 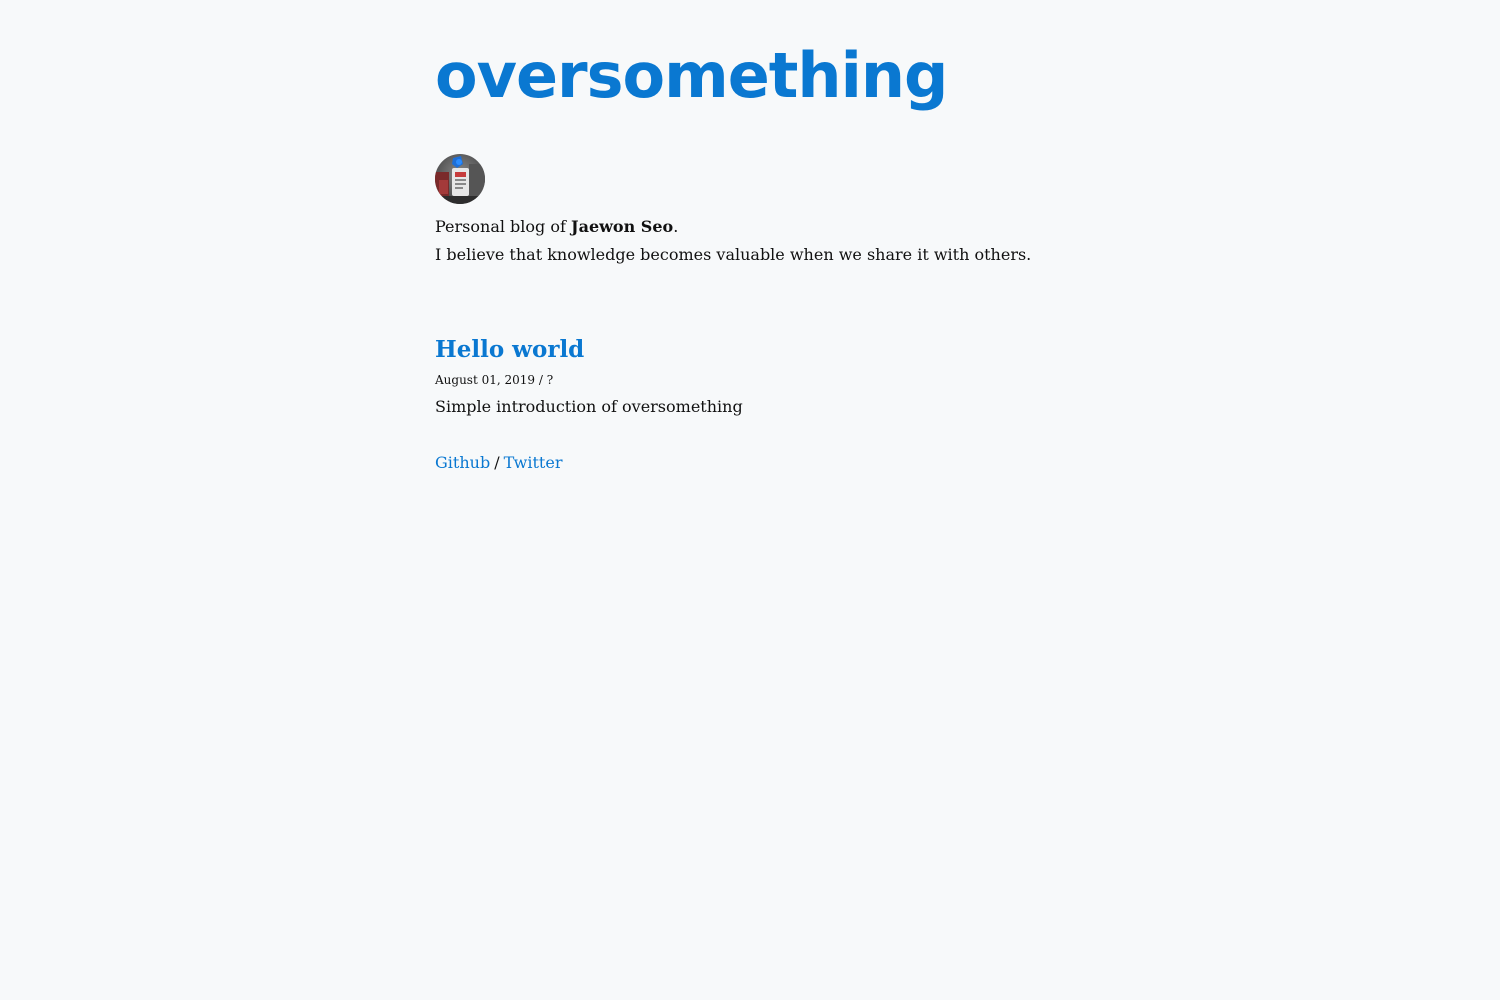 I want to click on github-link: Github, so click(x=462, y=462).